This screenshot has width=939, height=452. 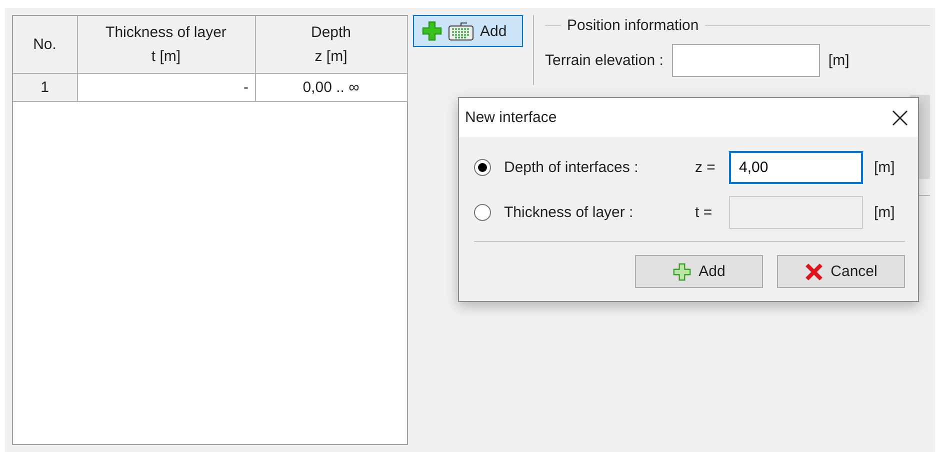 I want to click on column-title: Thickness of layer, so click(x=166, y=32).